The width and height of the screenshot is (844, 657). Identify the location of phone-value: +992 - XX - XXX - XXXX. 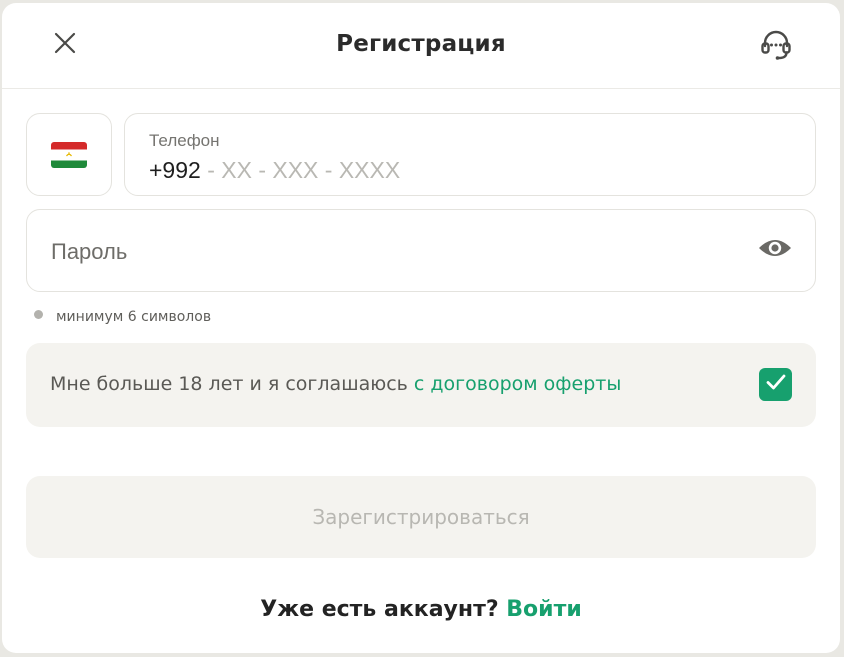
(274, 170).